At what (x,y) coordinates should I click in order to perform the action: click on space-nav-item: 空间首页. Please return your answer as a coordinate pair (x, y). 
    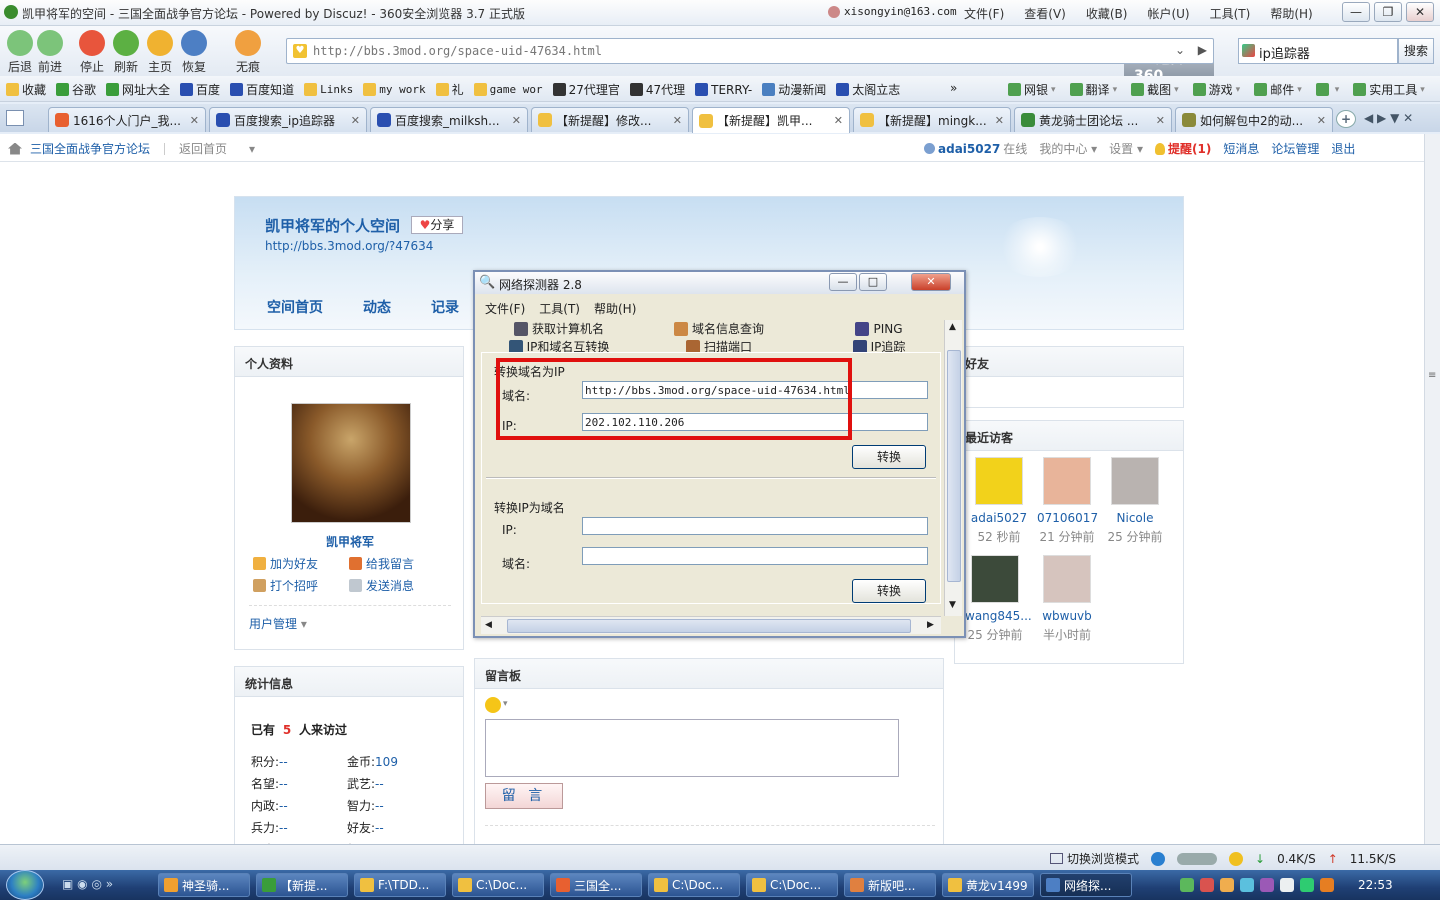
    Looking at the image, I should click on (295, 307).